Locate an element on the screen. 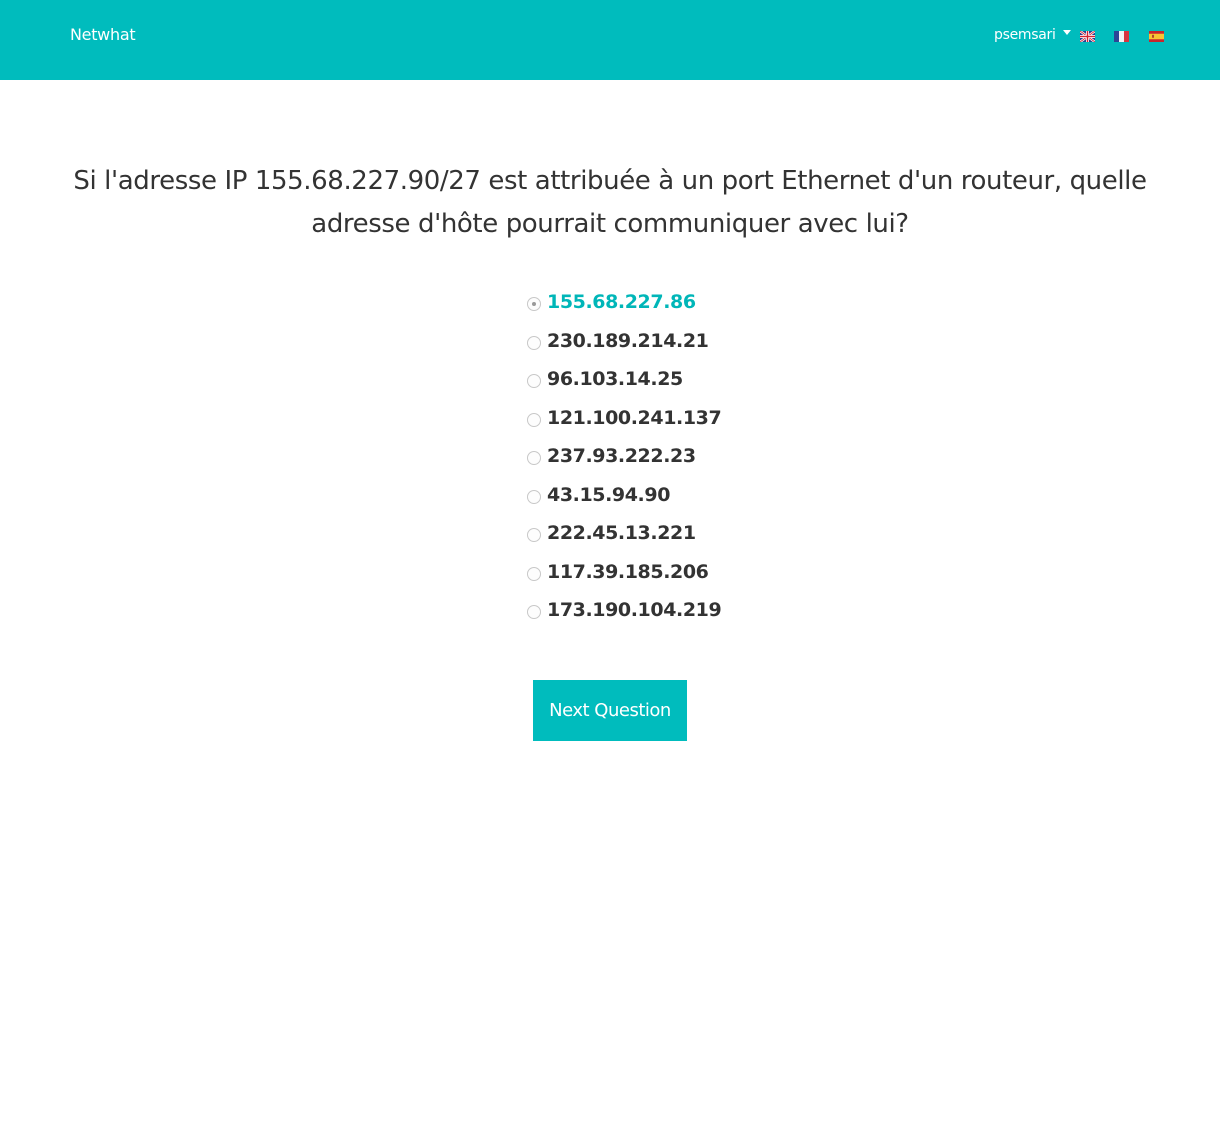 The width and height of the screenshot is (1220, 1139). navbar: Netwhat psemsari is located at coordinates (610, 40).